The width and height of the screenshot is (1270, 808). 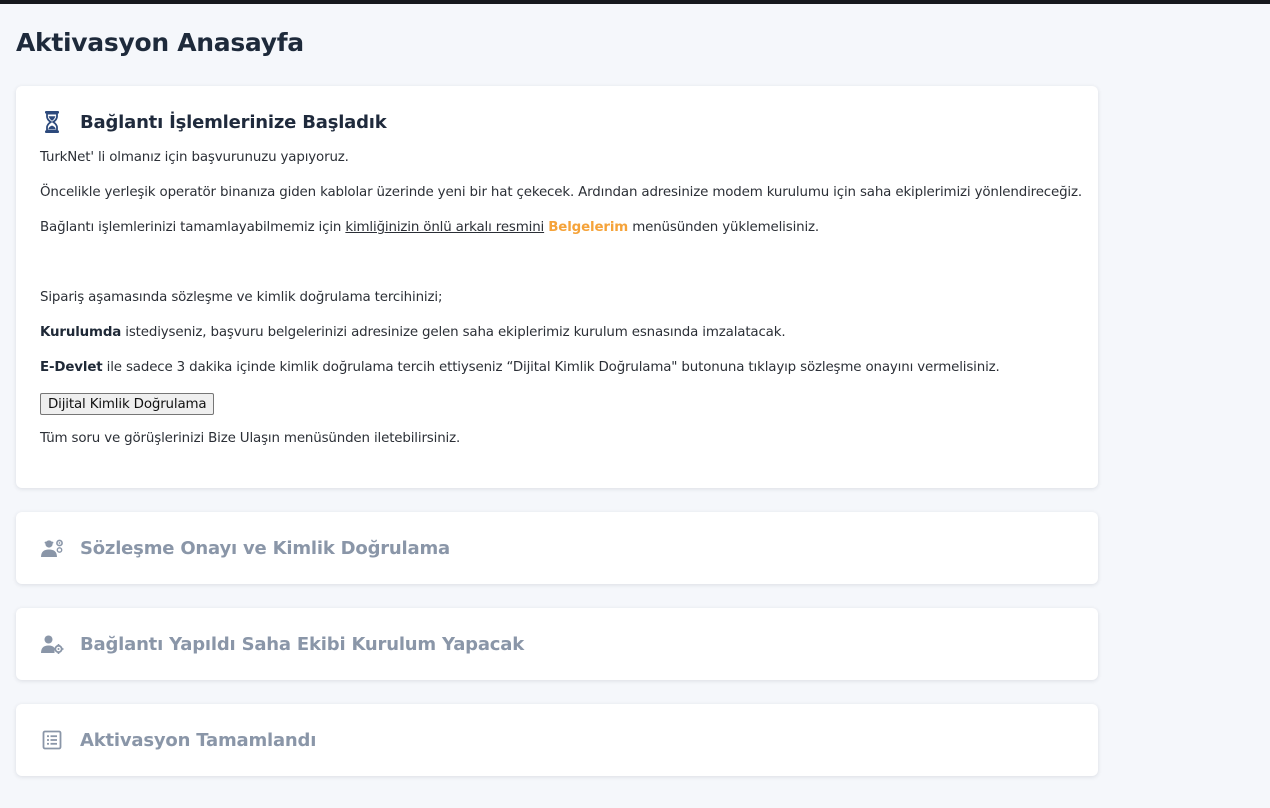 What do you see at coordinates (52, 122) in the screenshot?
I see `hourglass-icon` at bounding box center [52, 122].